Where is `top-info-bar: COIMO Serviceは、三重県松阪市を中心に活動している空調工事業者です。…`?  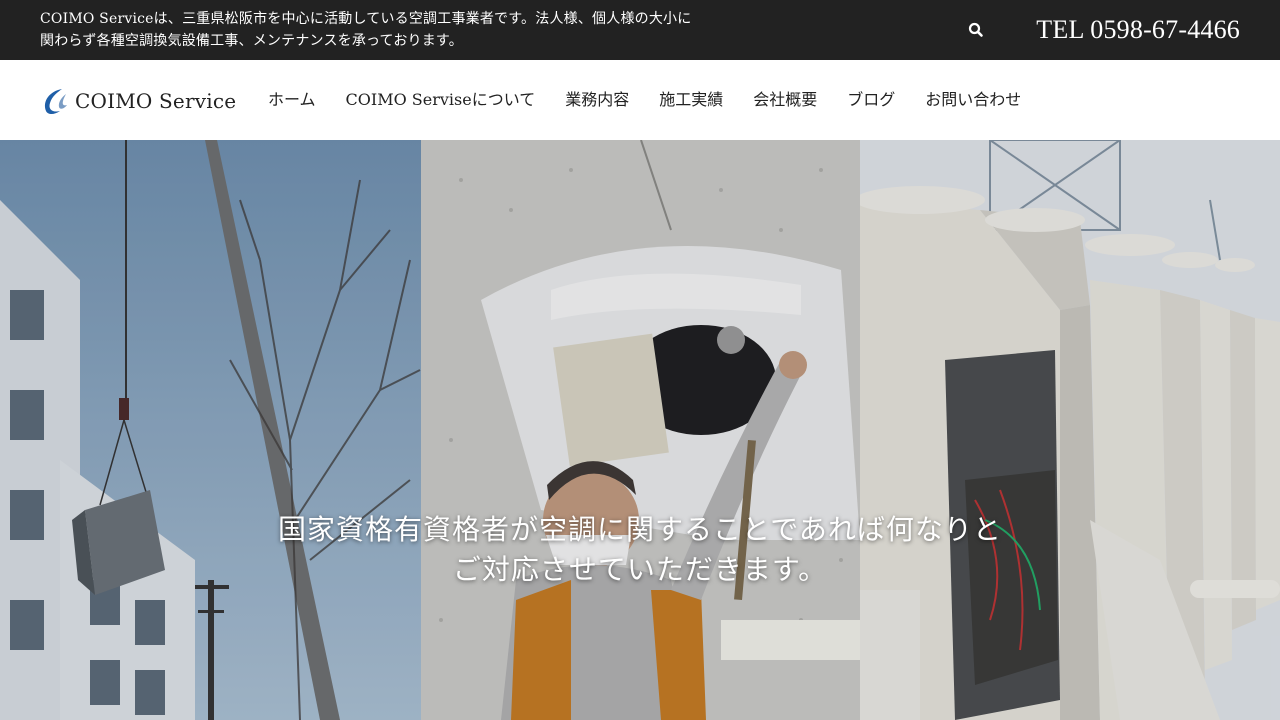
top-info-bar: COIMO Serviceは、三重県松阪市を中心に活動している空調工事業者です。… is located at coordinates (640, 30).